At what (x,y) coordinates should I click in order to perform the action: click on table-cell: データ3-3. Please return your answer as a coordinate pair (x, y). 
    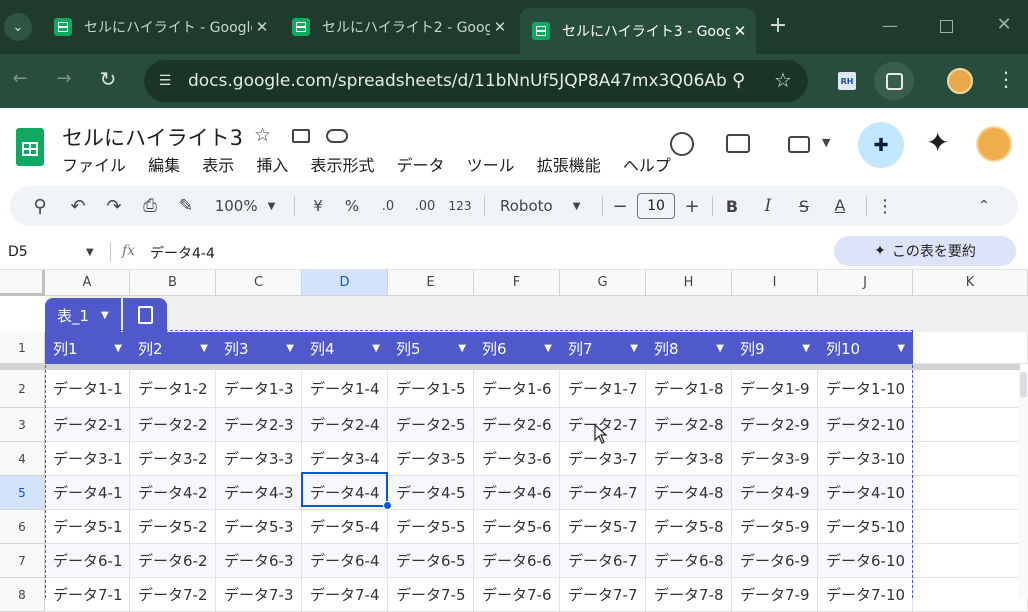
    Looking at the image, I should click on (259, 459).